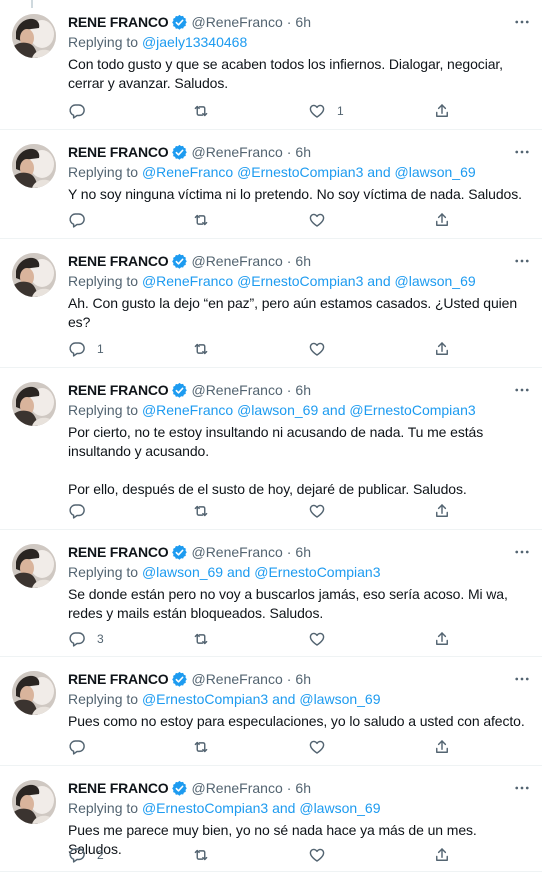 Image resolution: width=542 pixels, height=872 pixels. Describe the element at coordinates (268, 855) in the screenshot. I see `tweet-actions: 2` at that location.